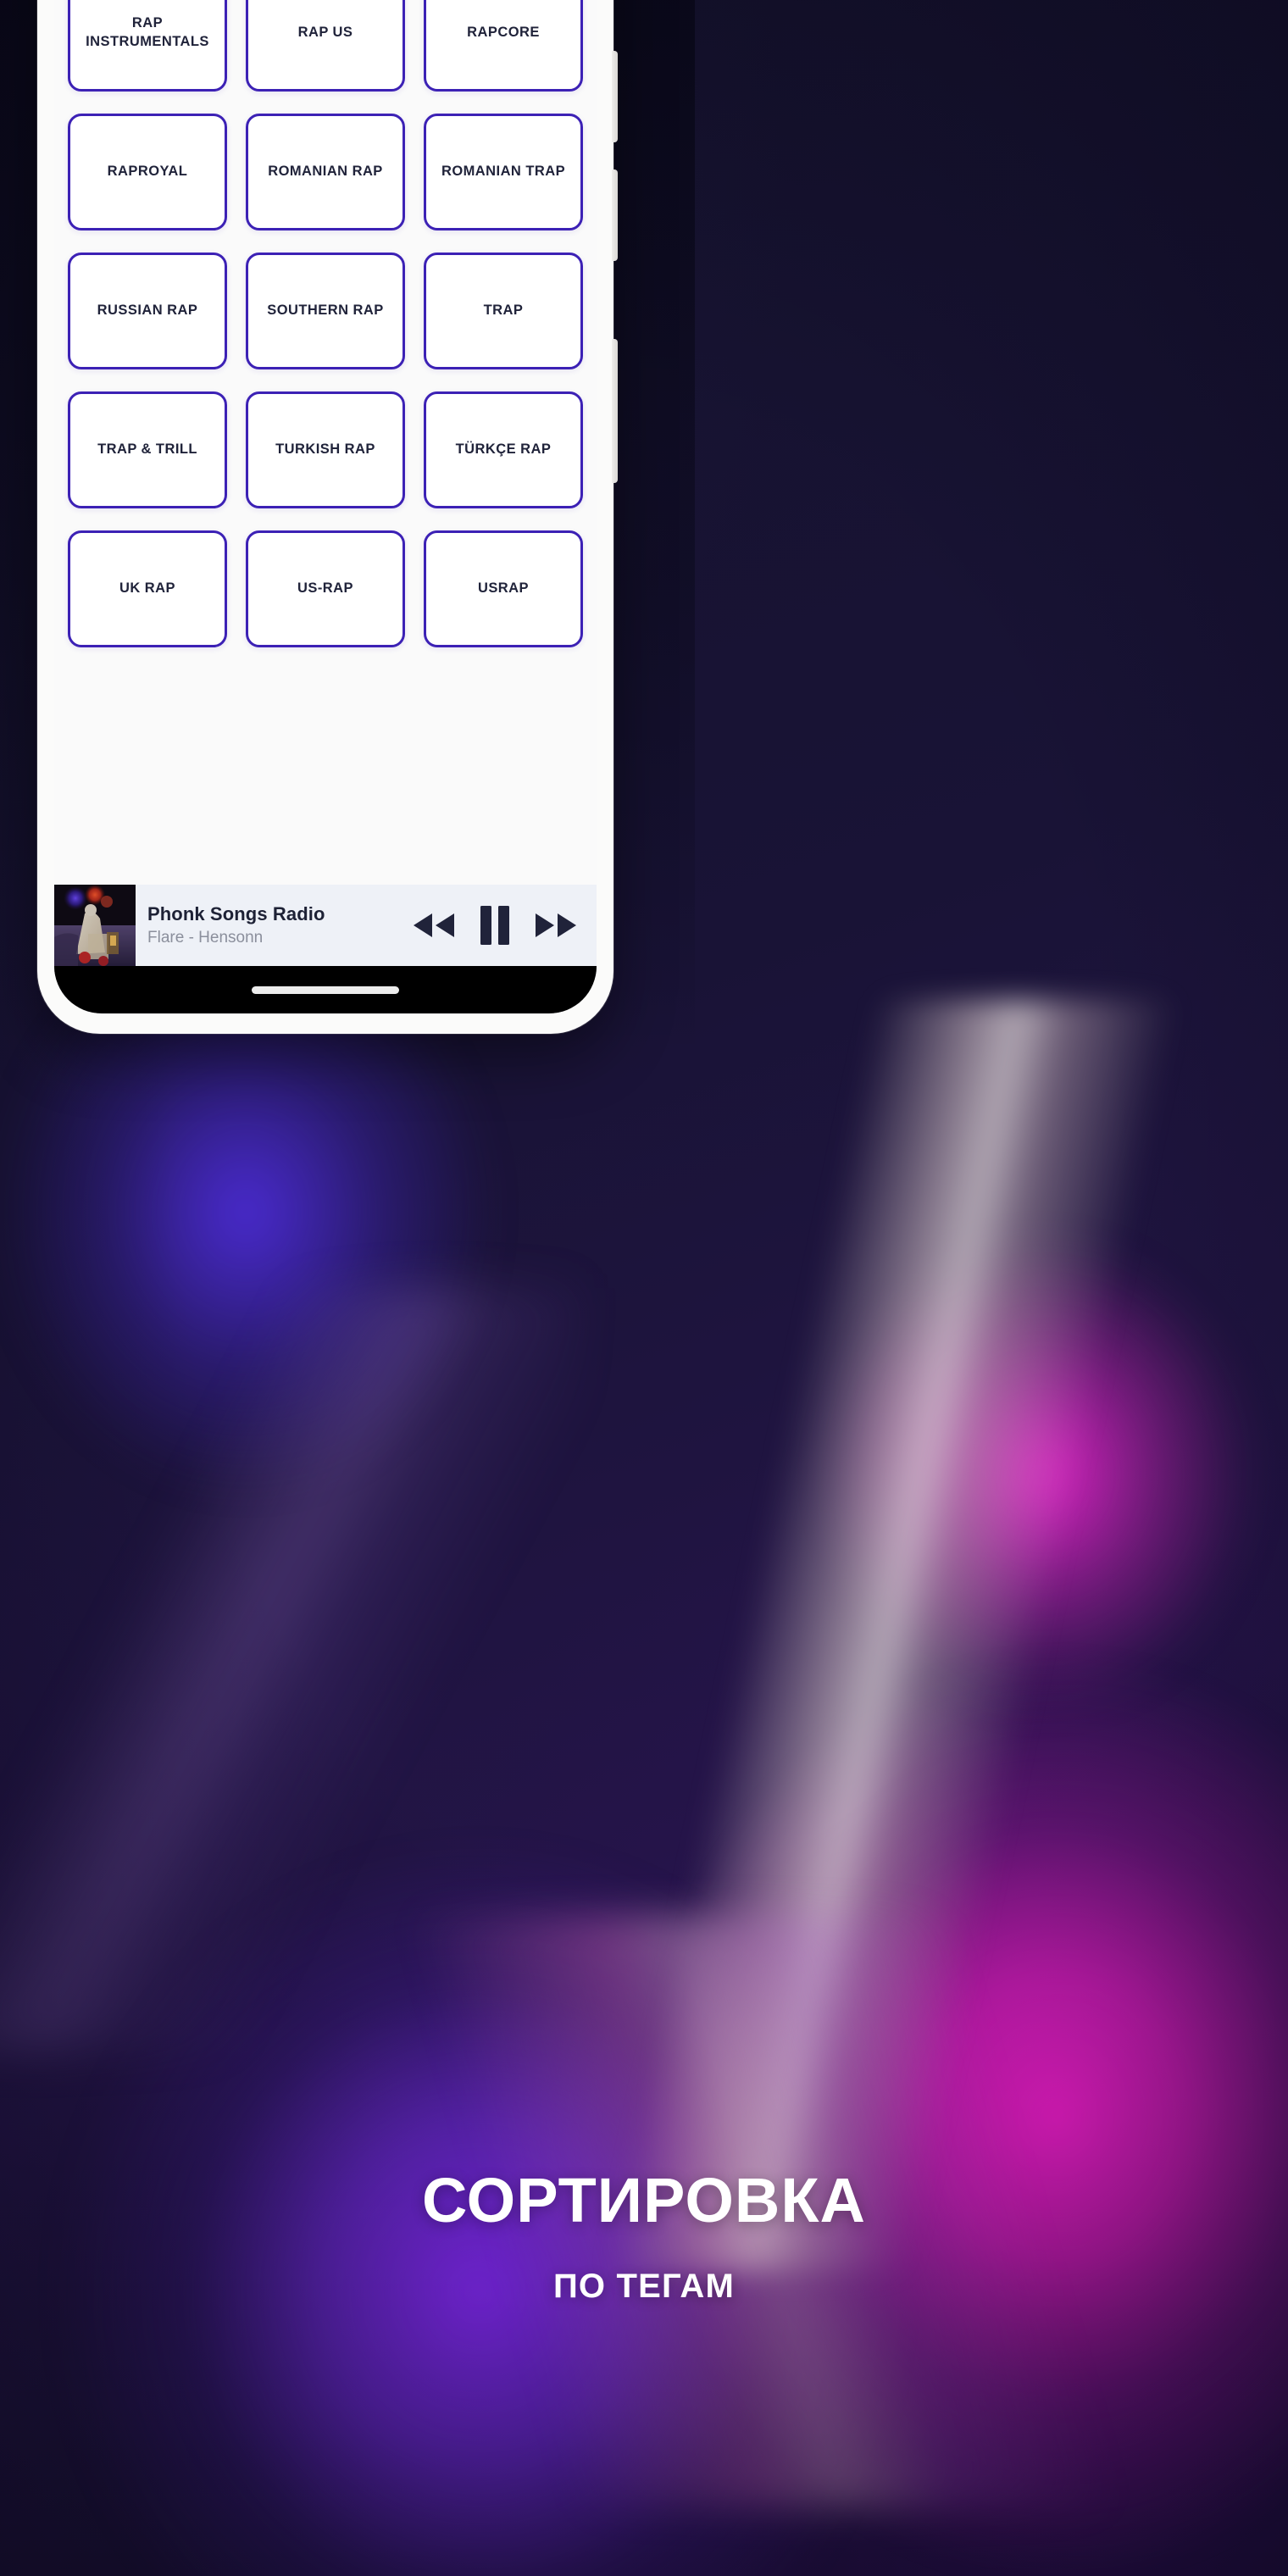 Image resolution: width=1288 pixels, height=2576 pixels. I want to click on tag-card-trap-and-trill: TRAP & TRILL, so click(147, 449).